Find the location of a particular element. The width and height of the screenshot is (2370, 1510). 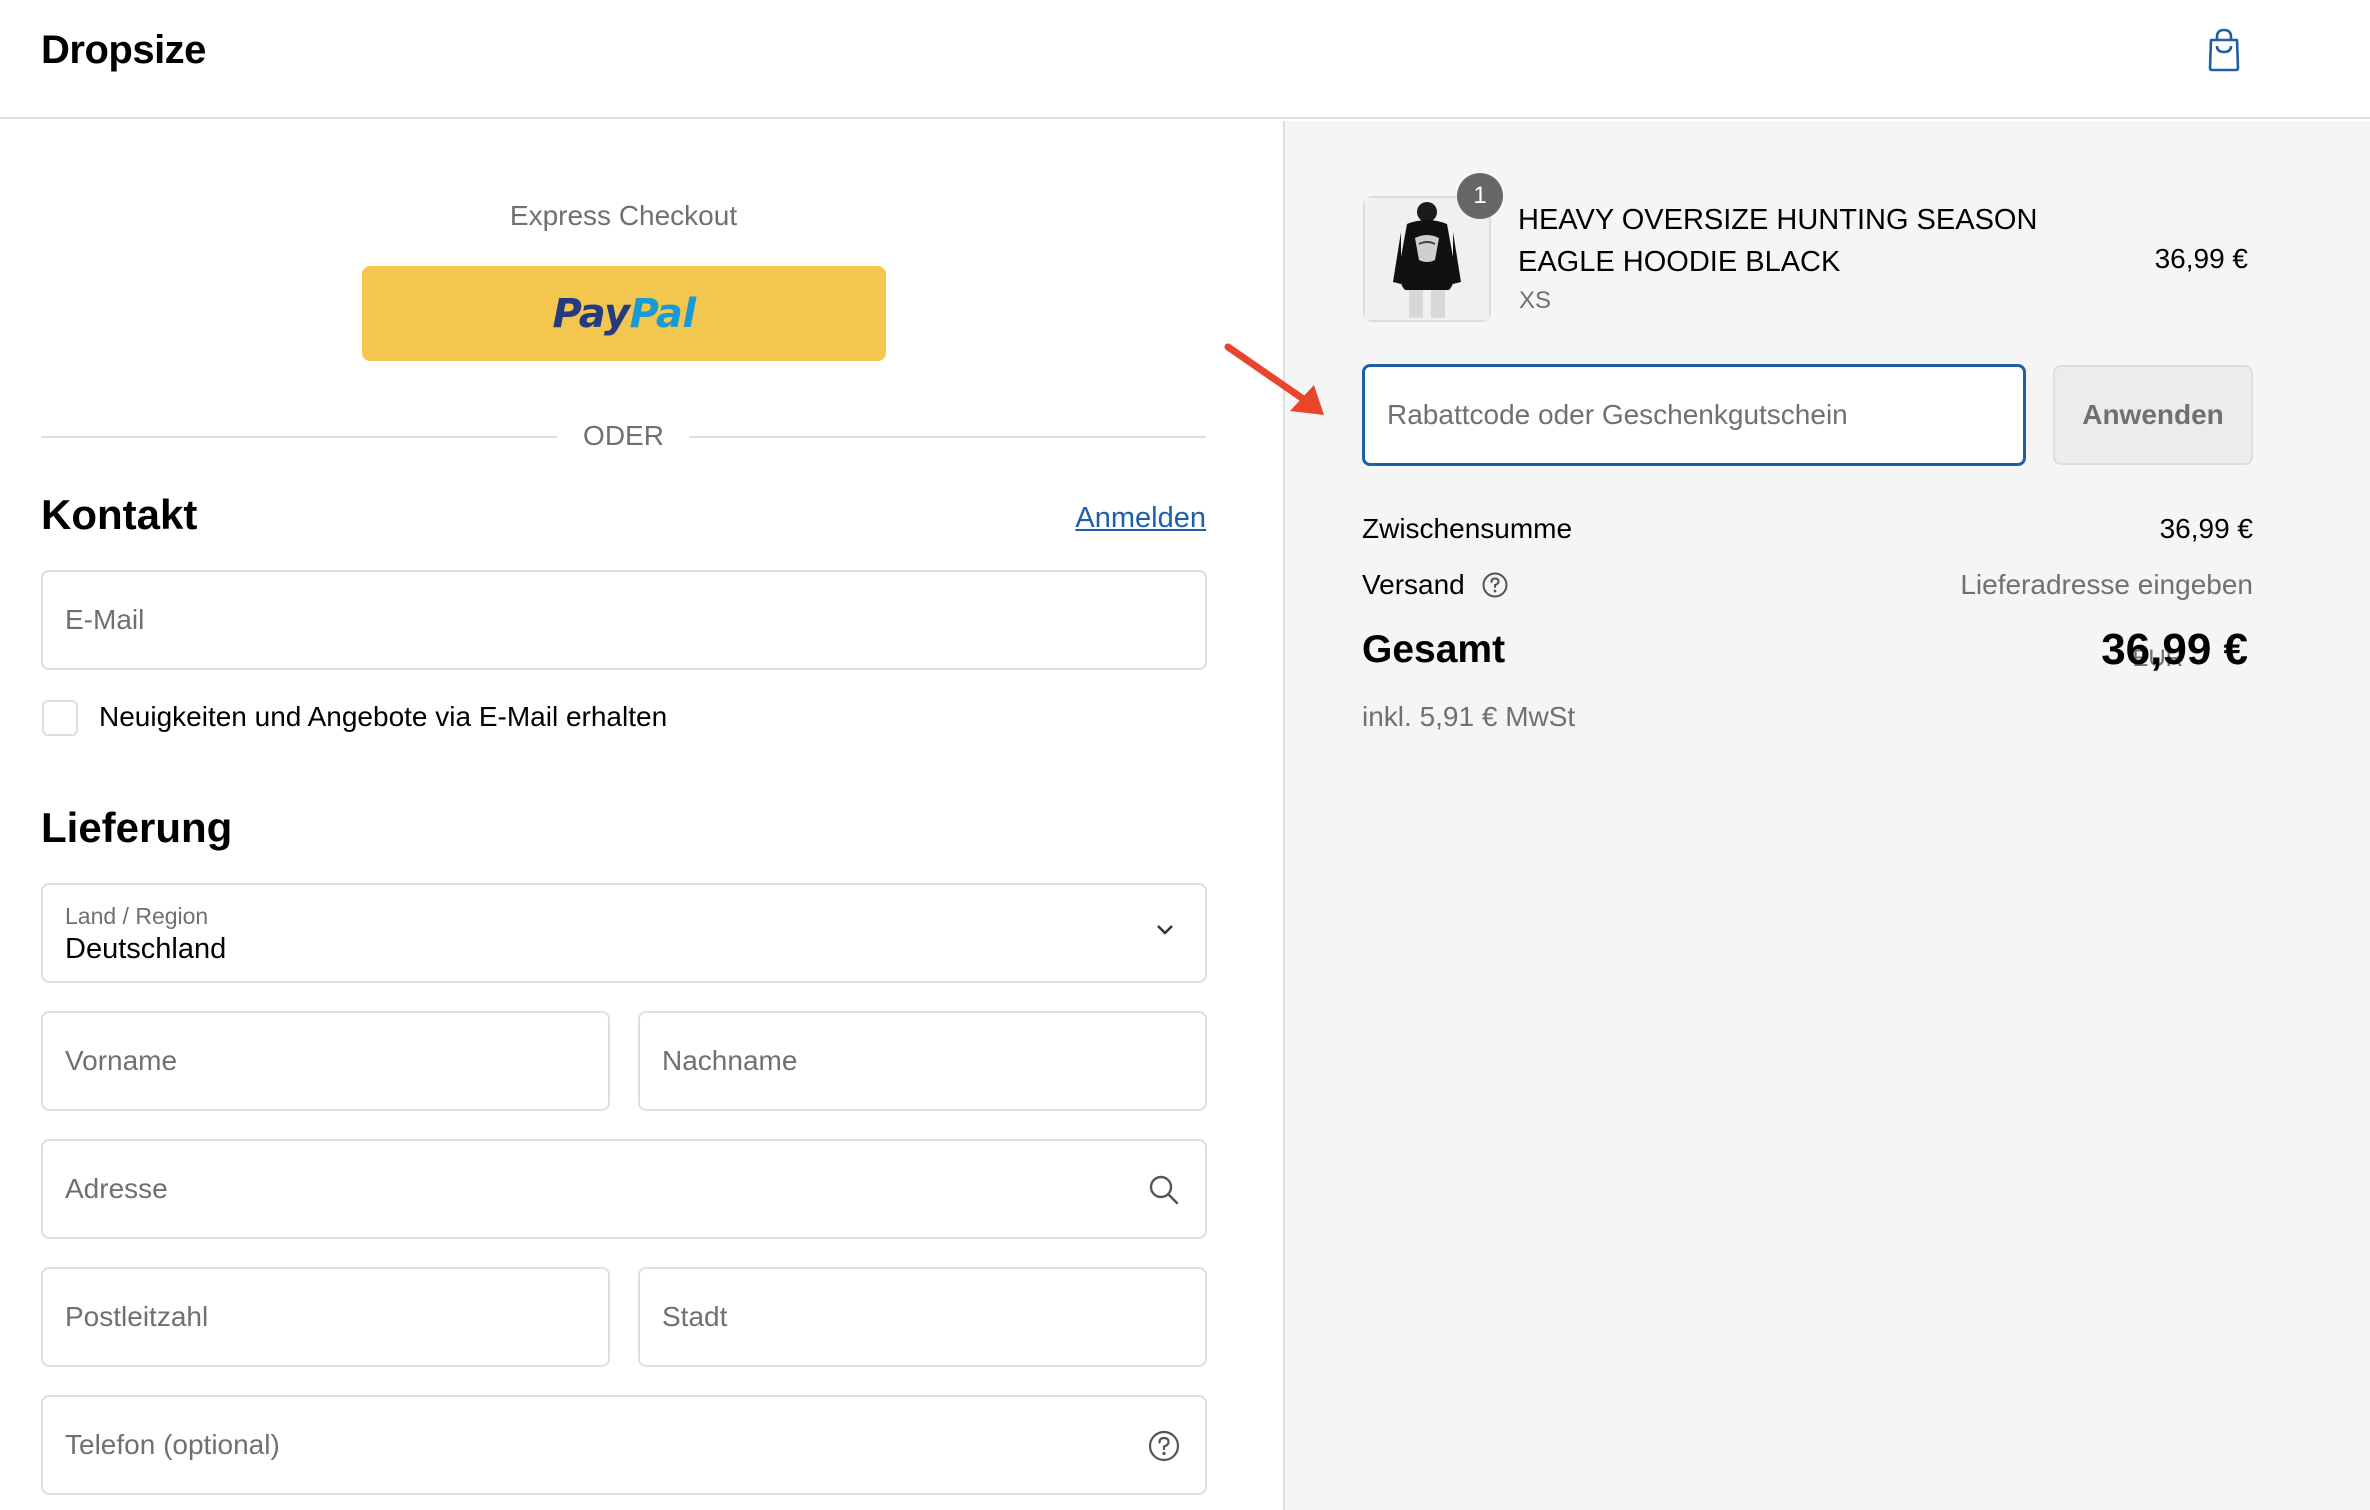

subtotal-row: Zwischensumme 36,99 € is located at coordinates (1807, 529).